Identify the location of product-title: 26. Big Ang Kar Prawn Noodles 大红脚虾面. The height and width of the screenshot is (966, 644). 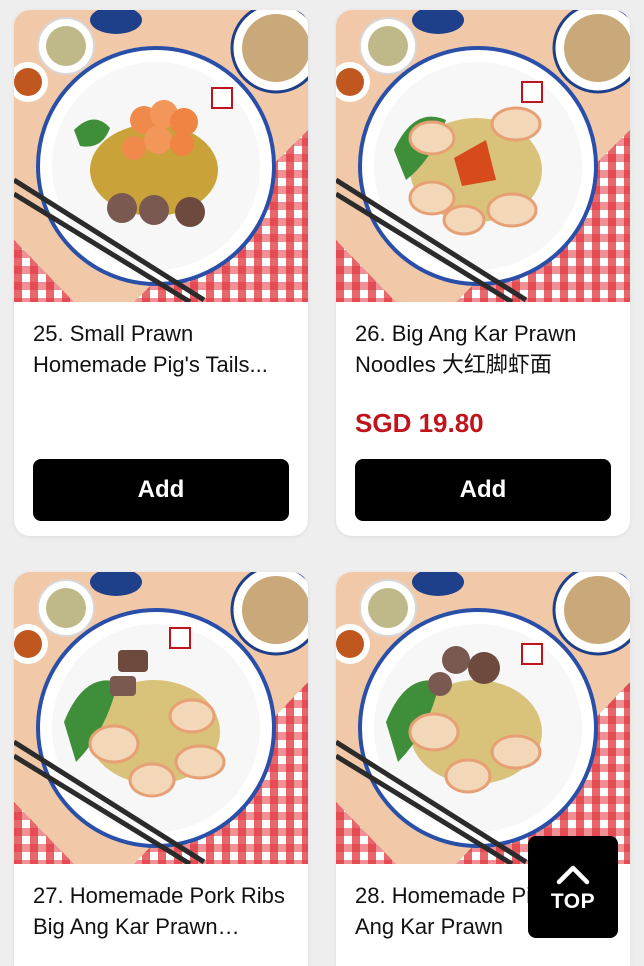
(483, 349).